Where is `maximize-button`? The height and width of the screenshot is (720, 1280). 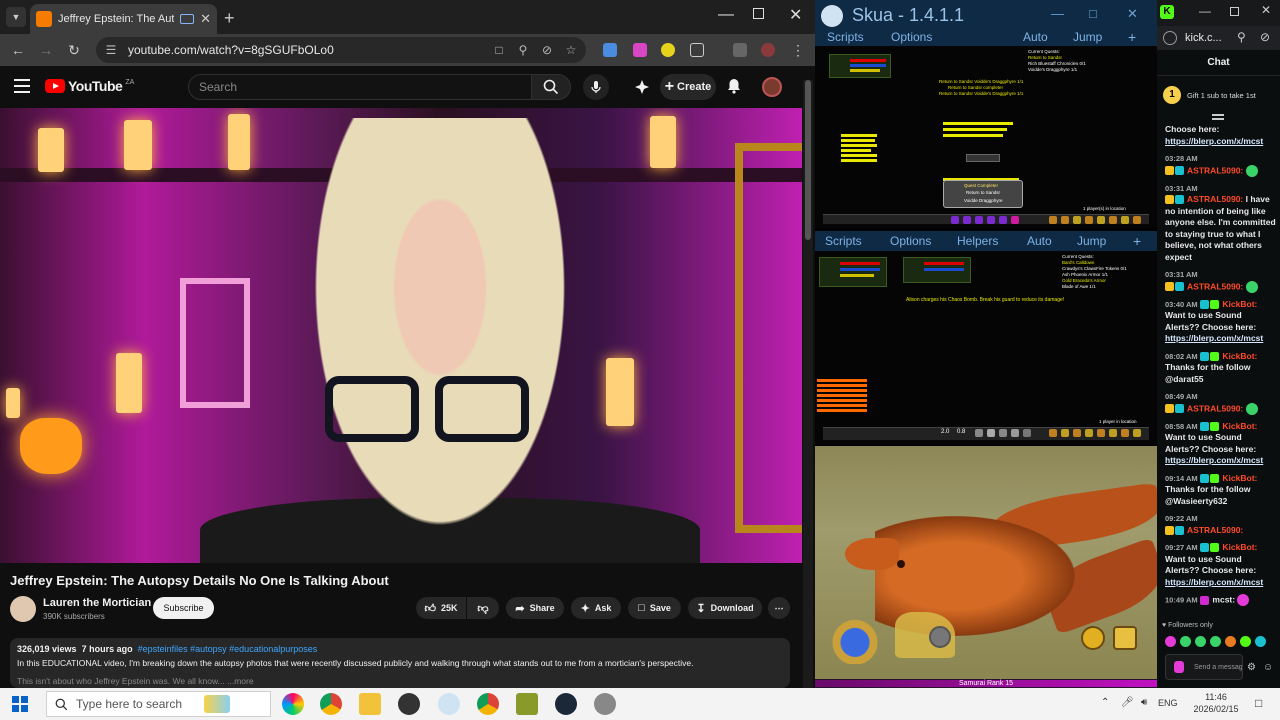
maximize-button is located at coordinates (1234, 11).